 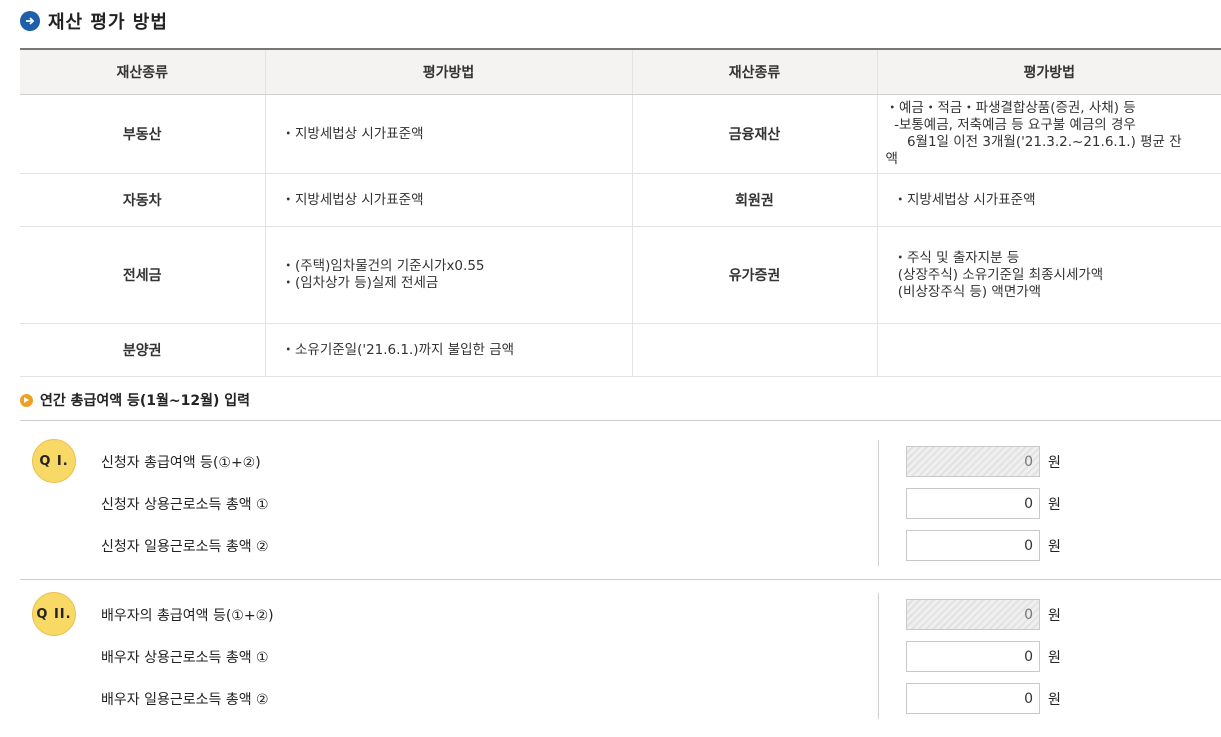 What do you see at coordinates (142, 134) in the screenshot?
I see `property-kind: 부동산` at bounding box center [142, 134].